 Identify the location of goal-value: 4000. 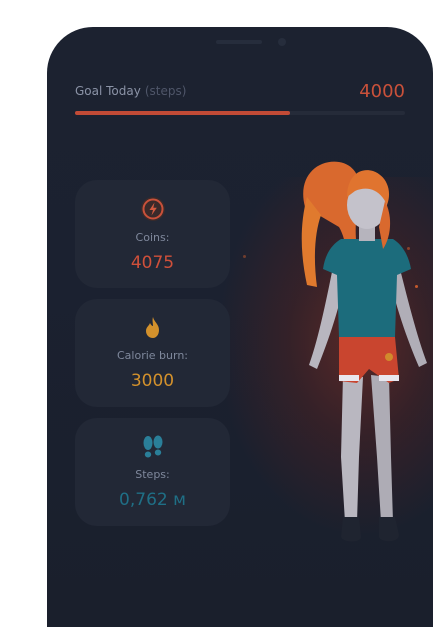
(382, 91).